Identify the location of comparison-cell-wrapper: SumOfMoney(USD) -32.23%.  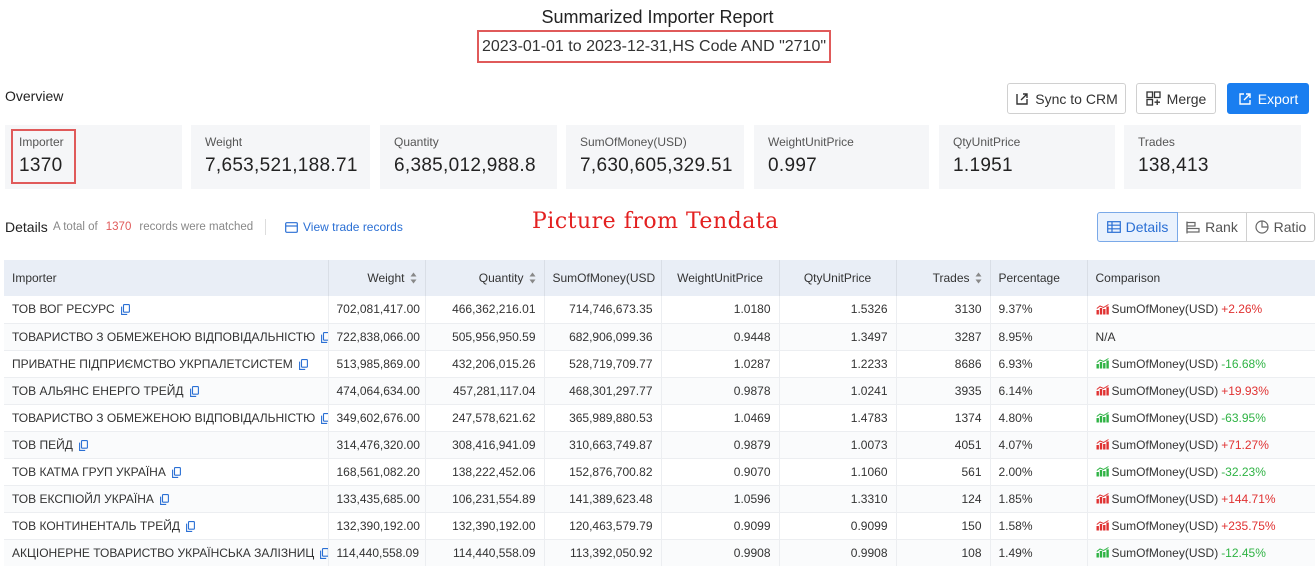
(1201, 472).